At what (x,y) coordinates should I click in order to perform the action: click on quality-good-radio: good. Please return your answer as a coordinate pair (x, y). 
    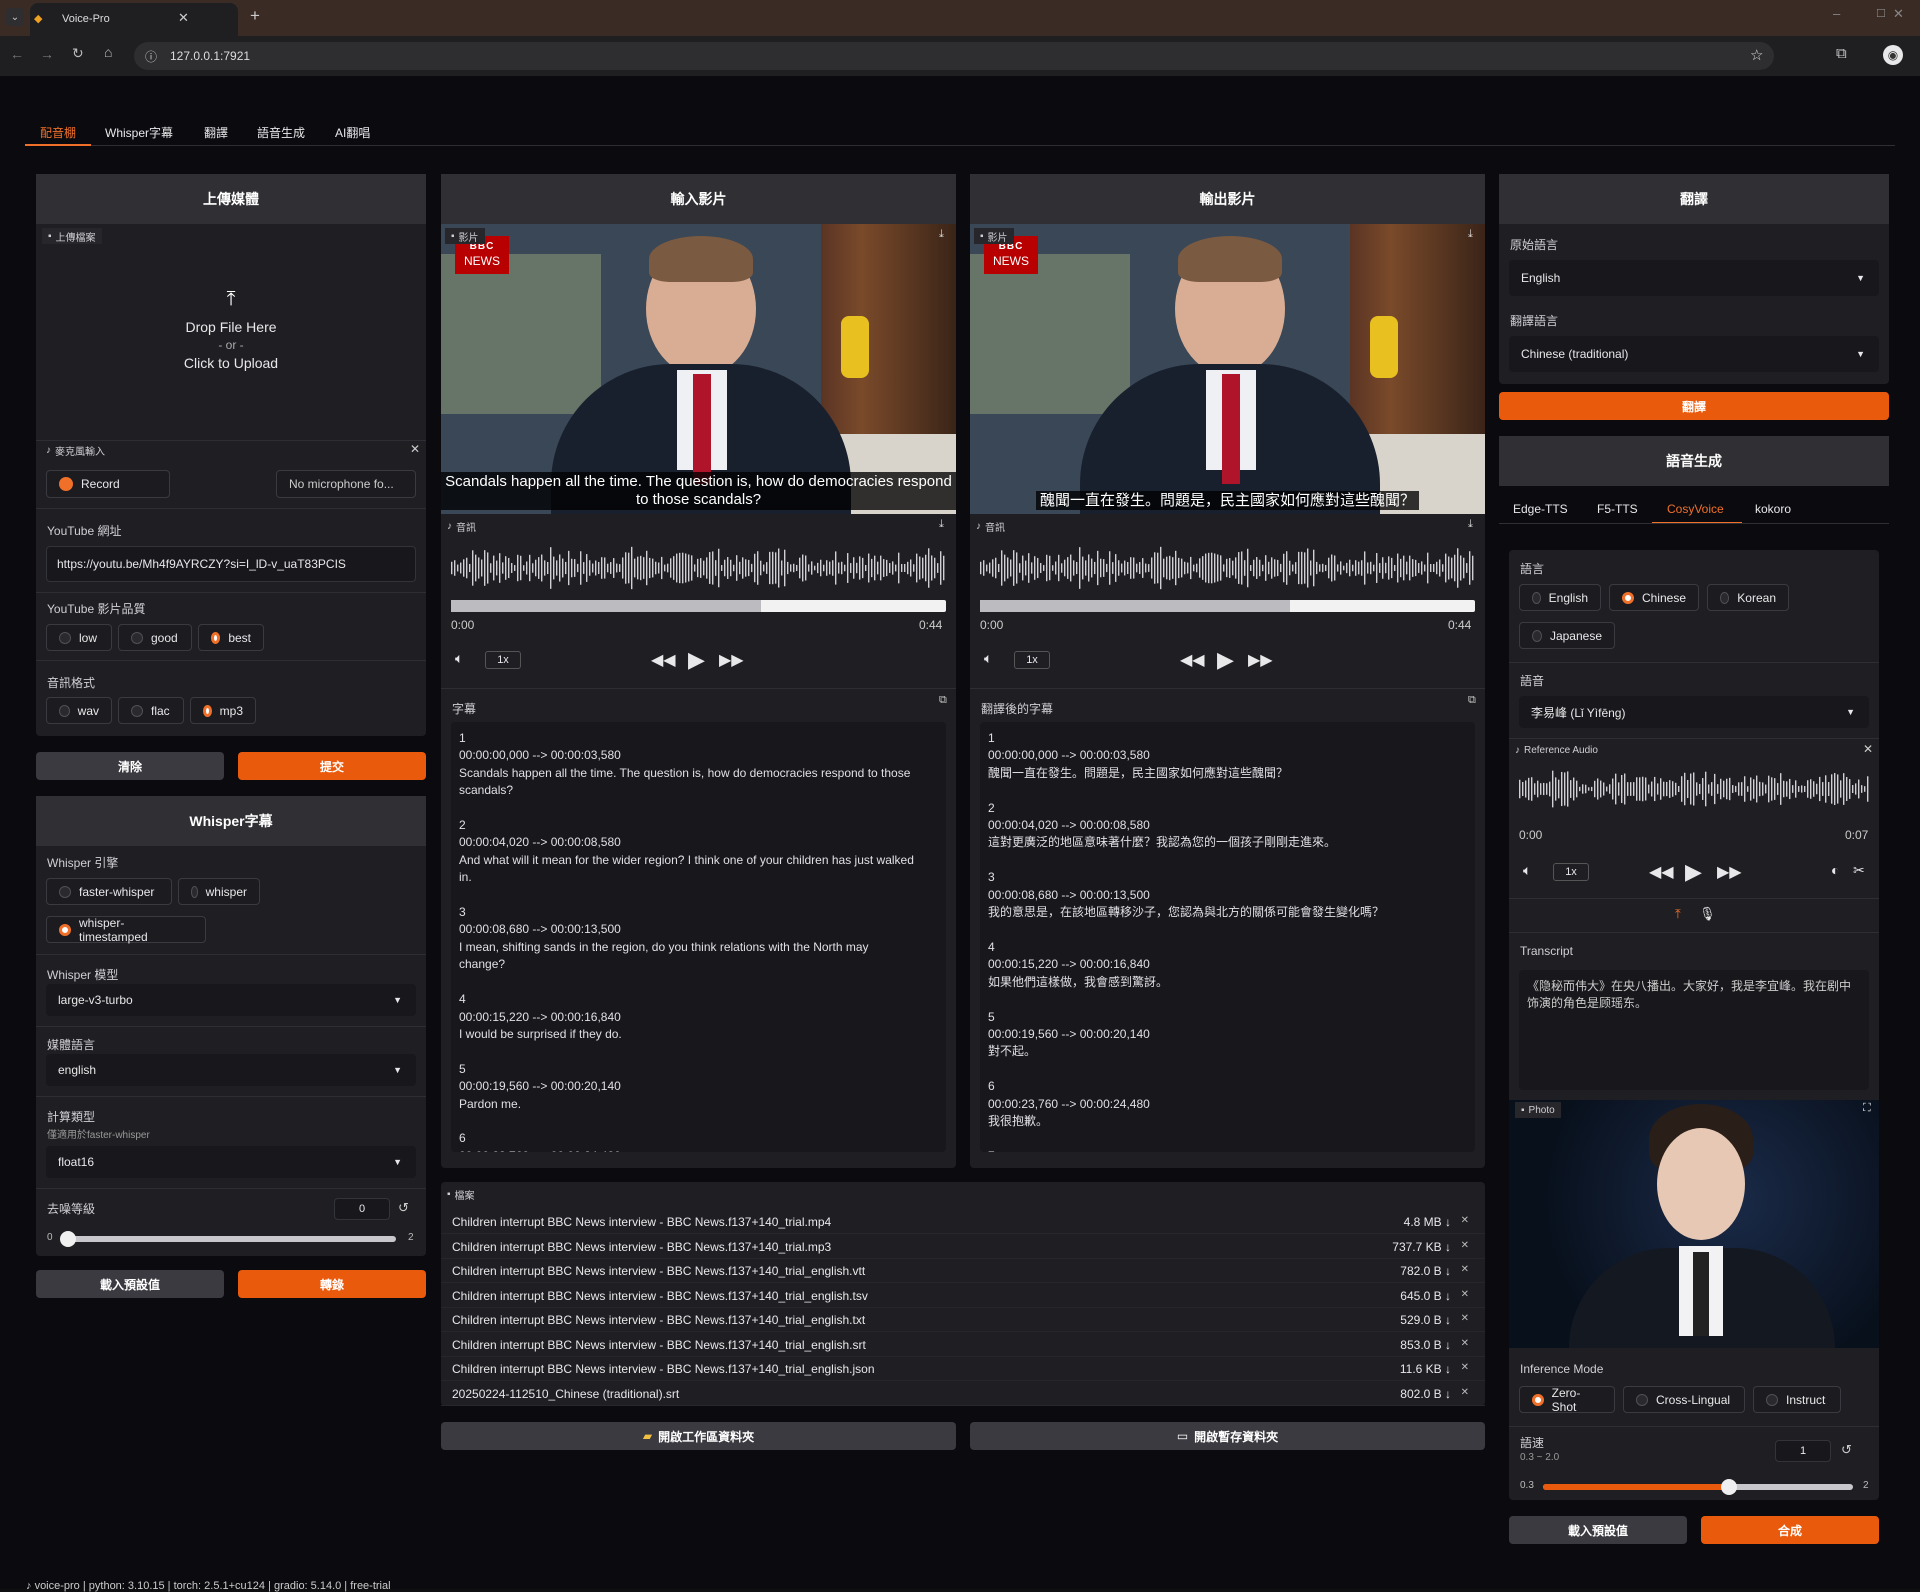
    Looking at the image, I should click on (155, 637).